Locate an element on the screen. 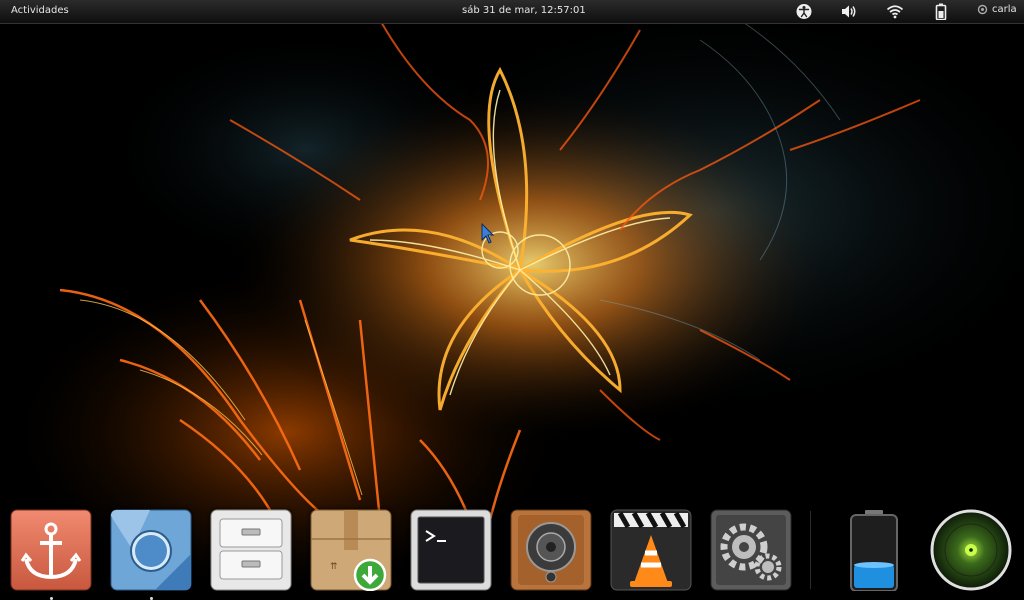  anchor-app-launcher is located at coordinates (51, 550).